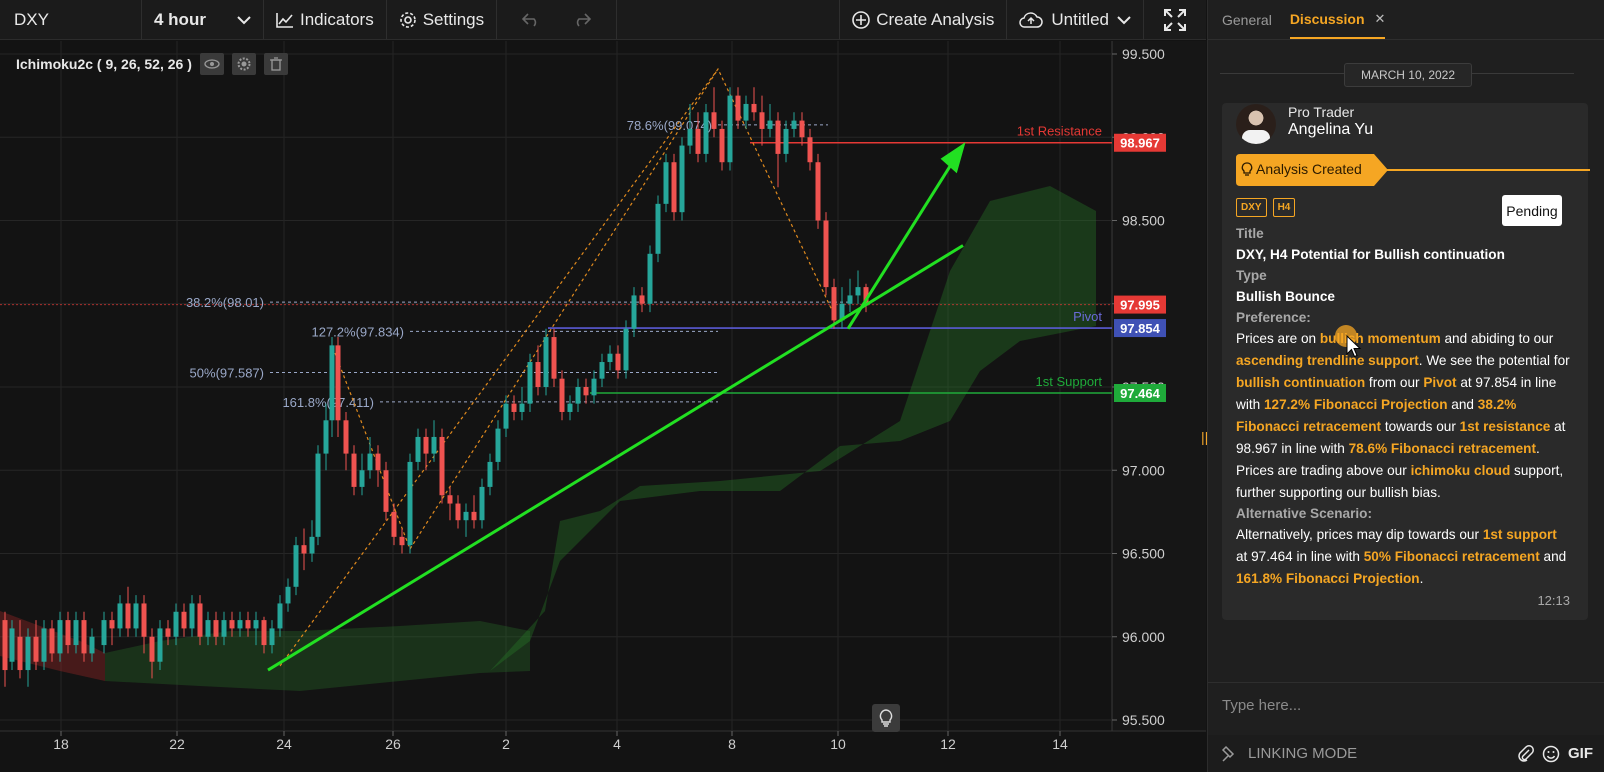 Image resolution: width=1604 pixels, height=772 pixels. Describe the element at coordinates (1327, 360) in the screenshot. I see `highlight-term: ascending trendline support` at that location.